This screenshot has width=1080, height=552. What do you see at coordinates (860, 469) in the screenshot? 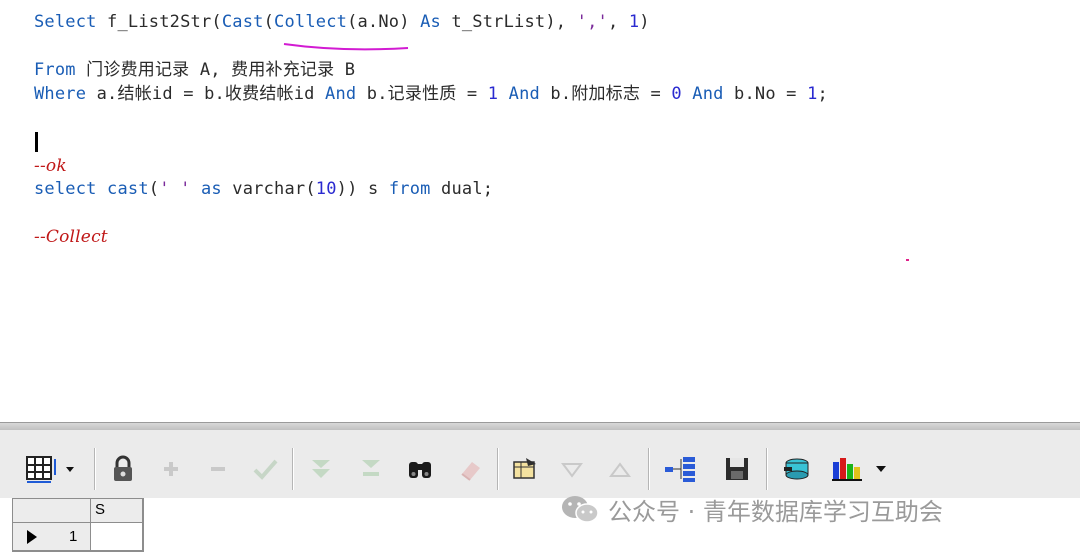
I see `bar-chart-icon` at bounding box center [860, 469].